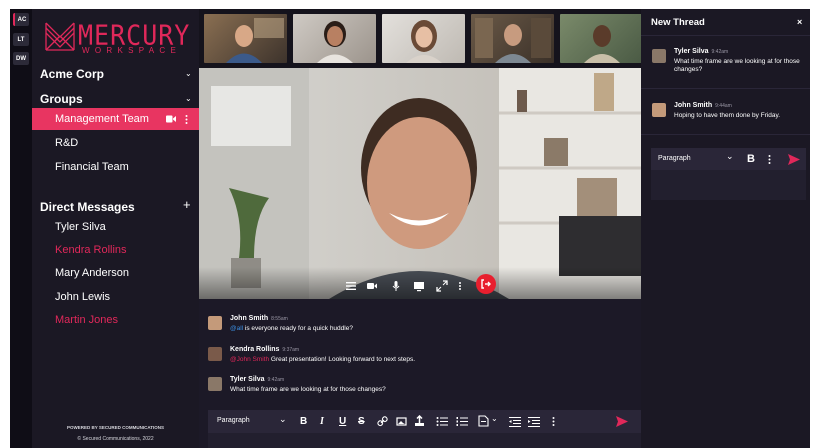  I want to click on org-selector: Acme Corp, so click(72, 74).